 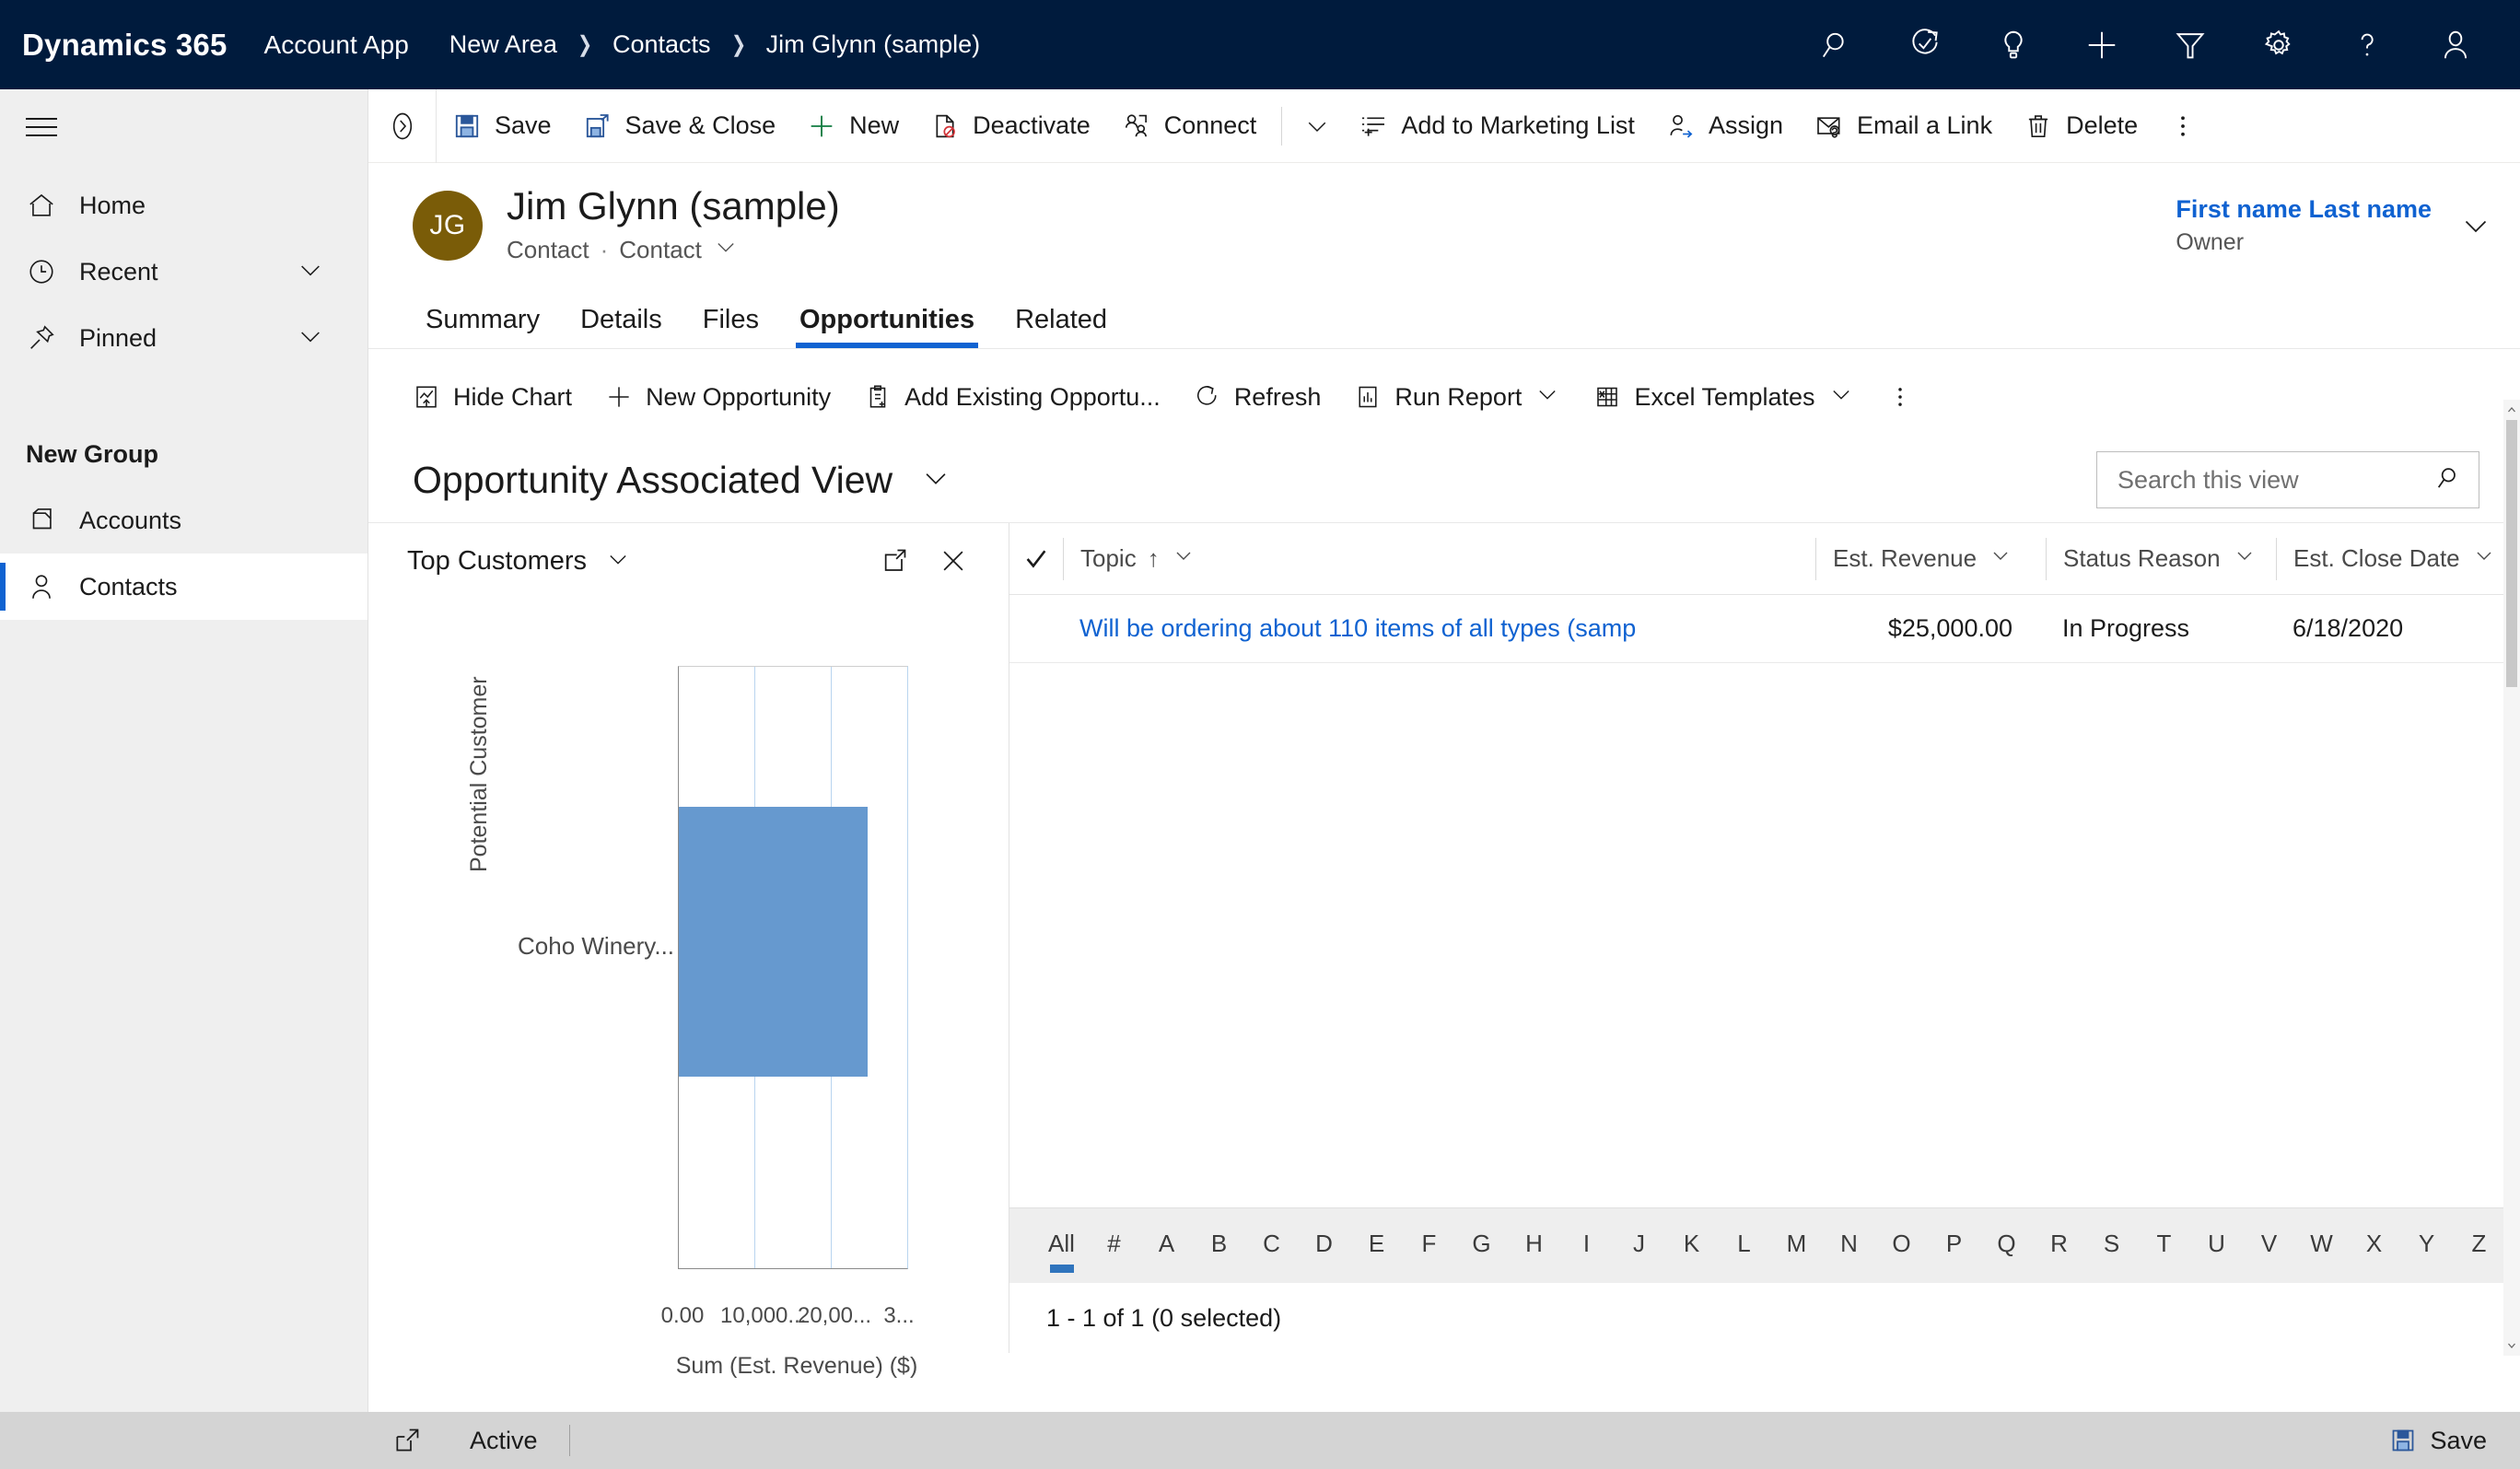 I want to click on settings-gear-icon, so click(x=2278, y=44).